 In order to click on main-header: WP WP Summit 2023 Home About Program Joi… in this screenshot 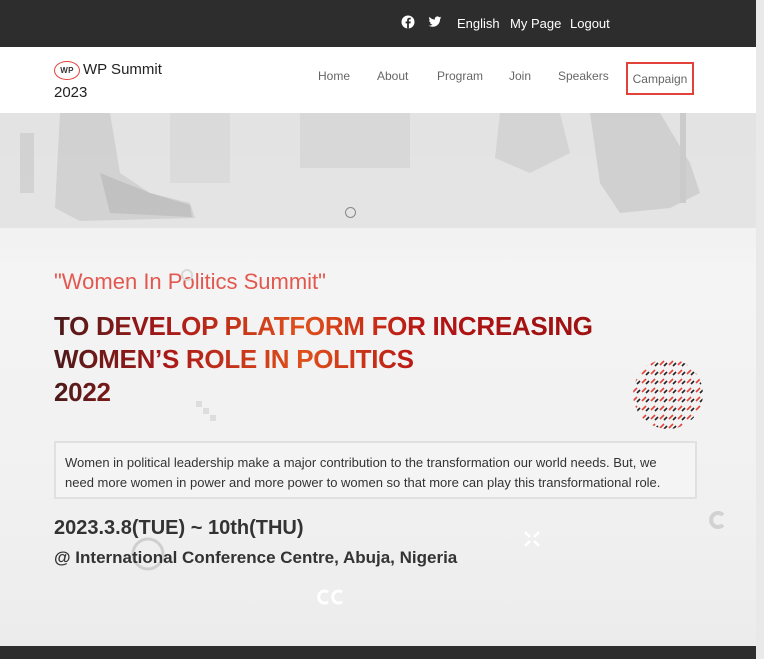, I will do `click(378, 80)`.